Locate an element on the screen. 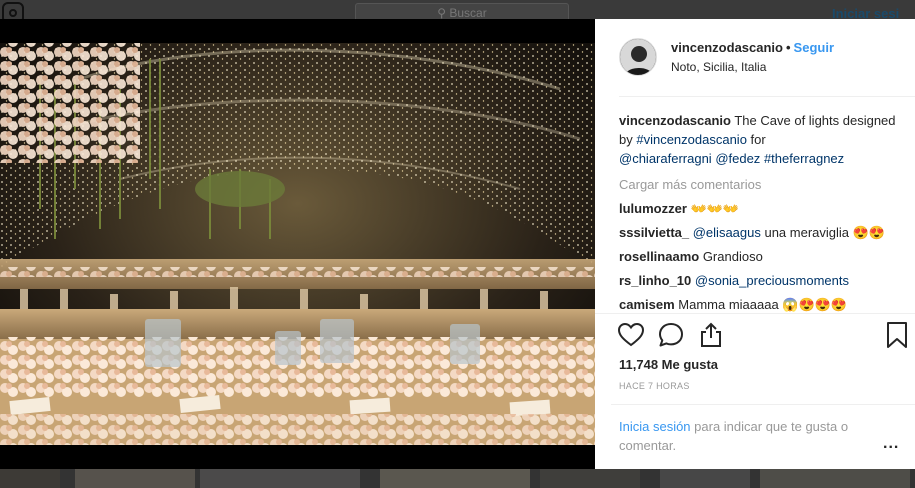  comment-username: sssilvietta_ is located at coordinates (654, 232).